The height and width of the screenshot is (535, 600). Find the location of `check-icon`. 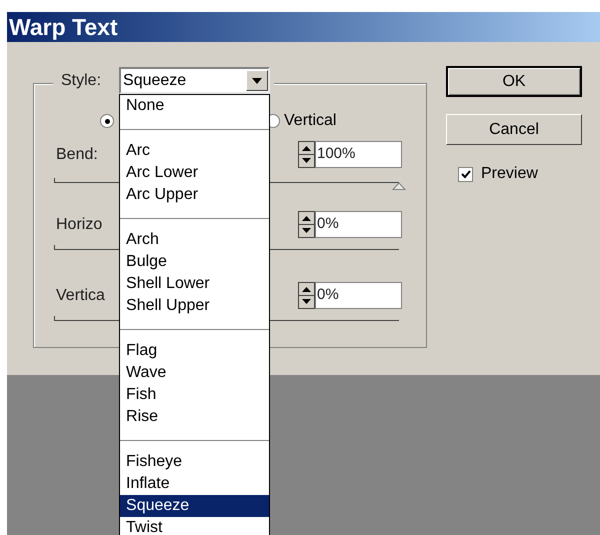

check-icon is located at coordinates (465, 174).